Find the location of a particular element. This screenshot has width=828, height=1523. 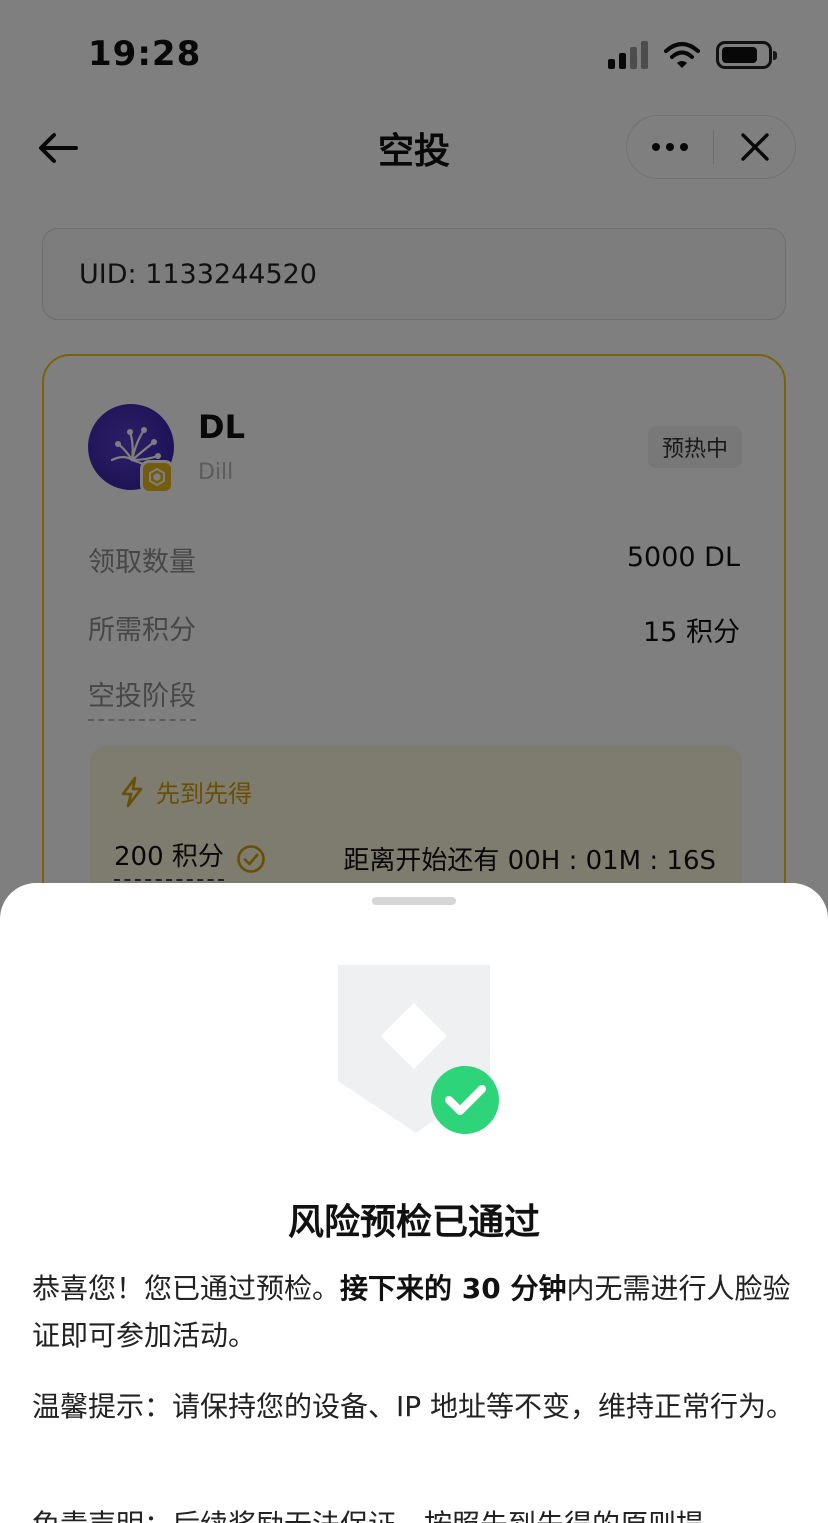

sheet-grabber is located at coordinates (414, 901).